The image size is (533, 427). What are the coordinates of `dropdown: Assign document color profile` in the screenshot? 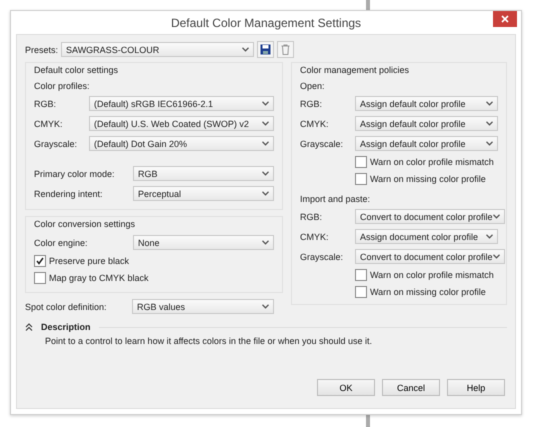 It's located at (426, 236).